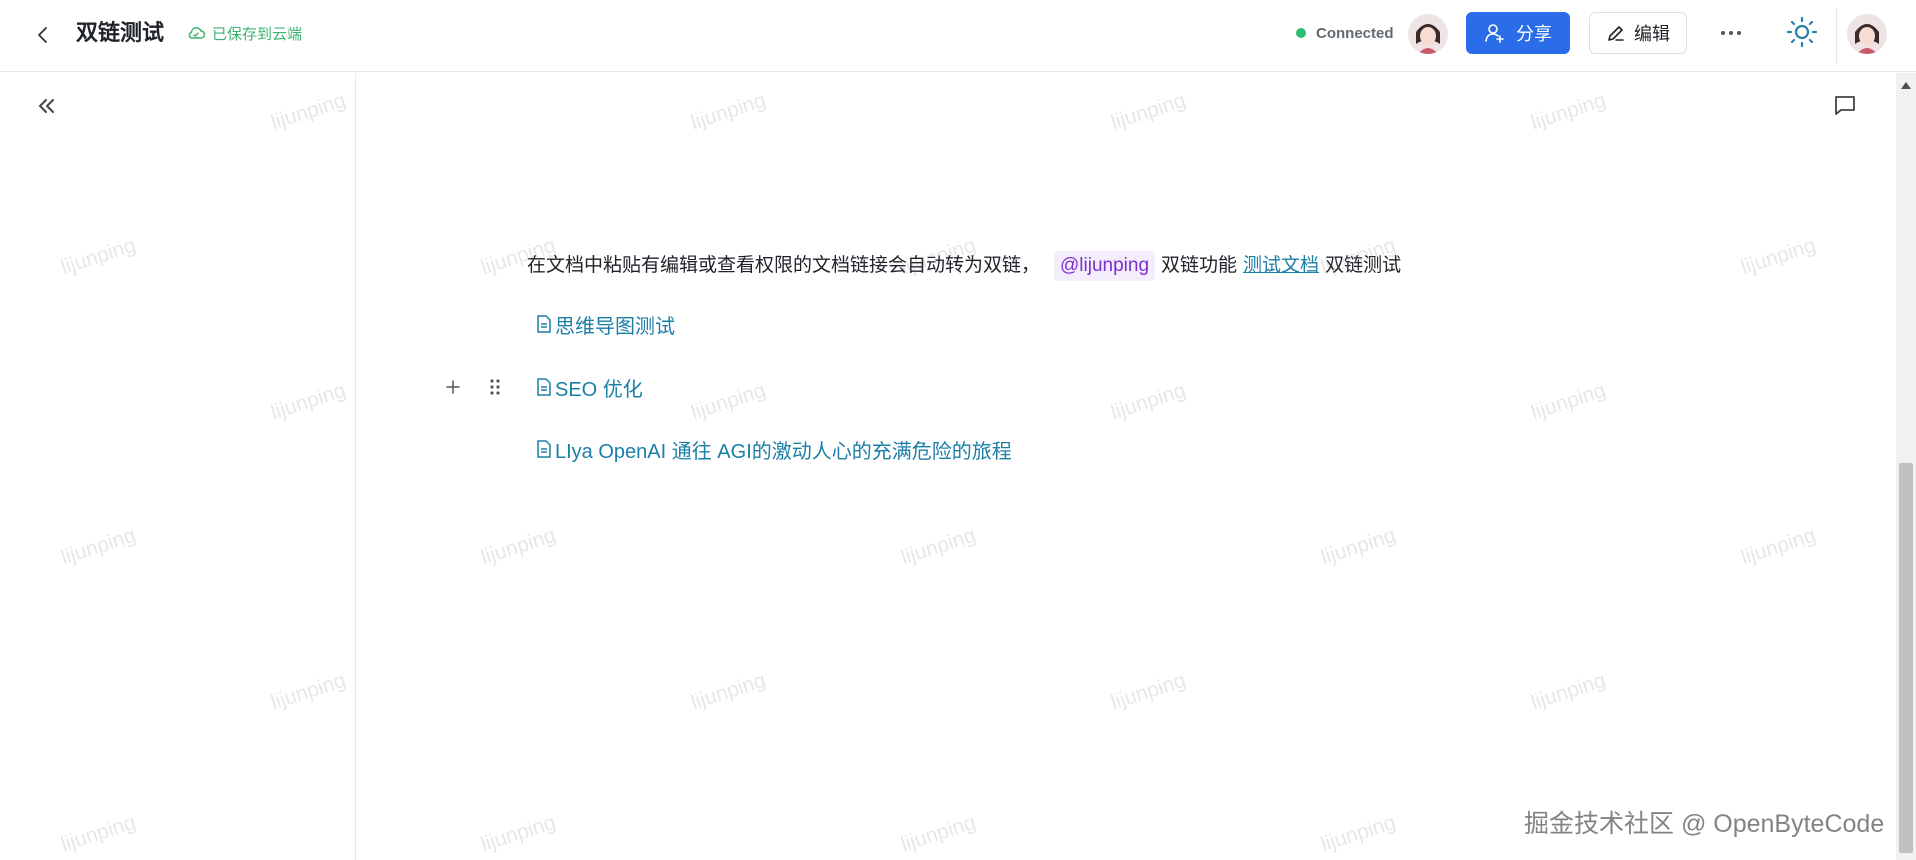 This screenshot has width=1916, height=860. I want to click on user-plus-icon, so click(1494, 33).